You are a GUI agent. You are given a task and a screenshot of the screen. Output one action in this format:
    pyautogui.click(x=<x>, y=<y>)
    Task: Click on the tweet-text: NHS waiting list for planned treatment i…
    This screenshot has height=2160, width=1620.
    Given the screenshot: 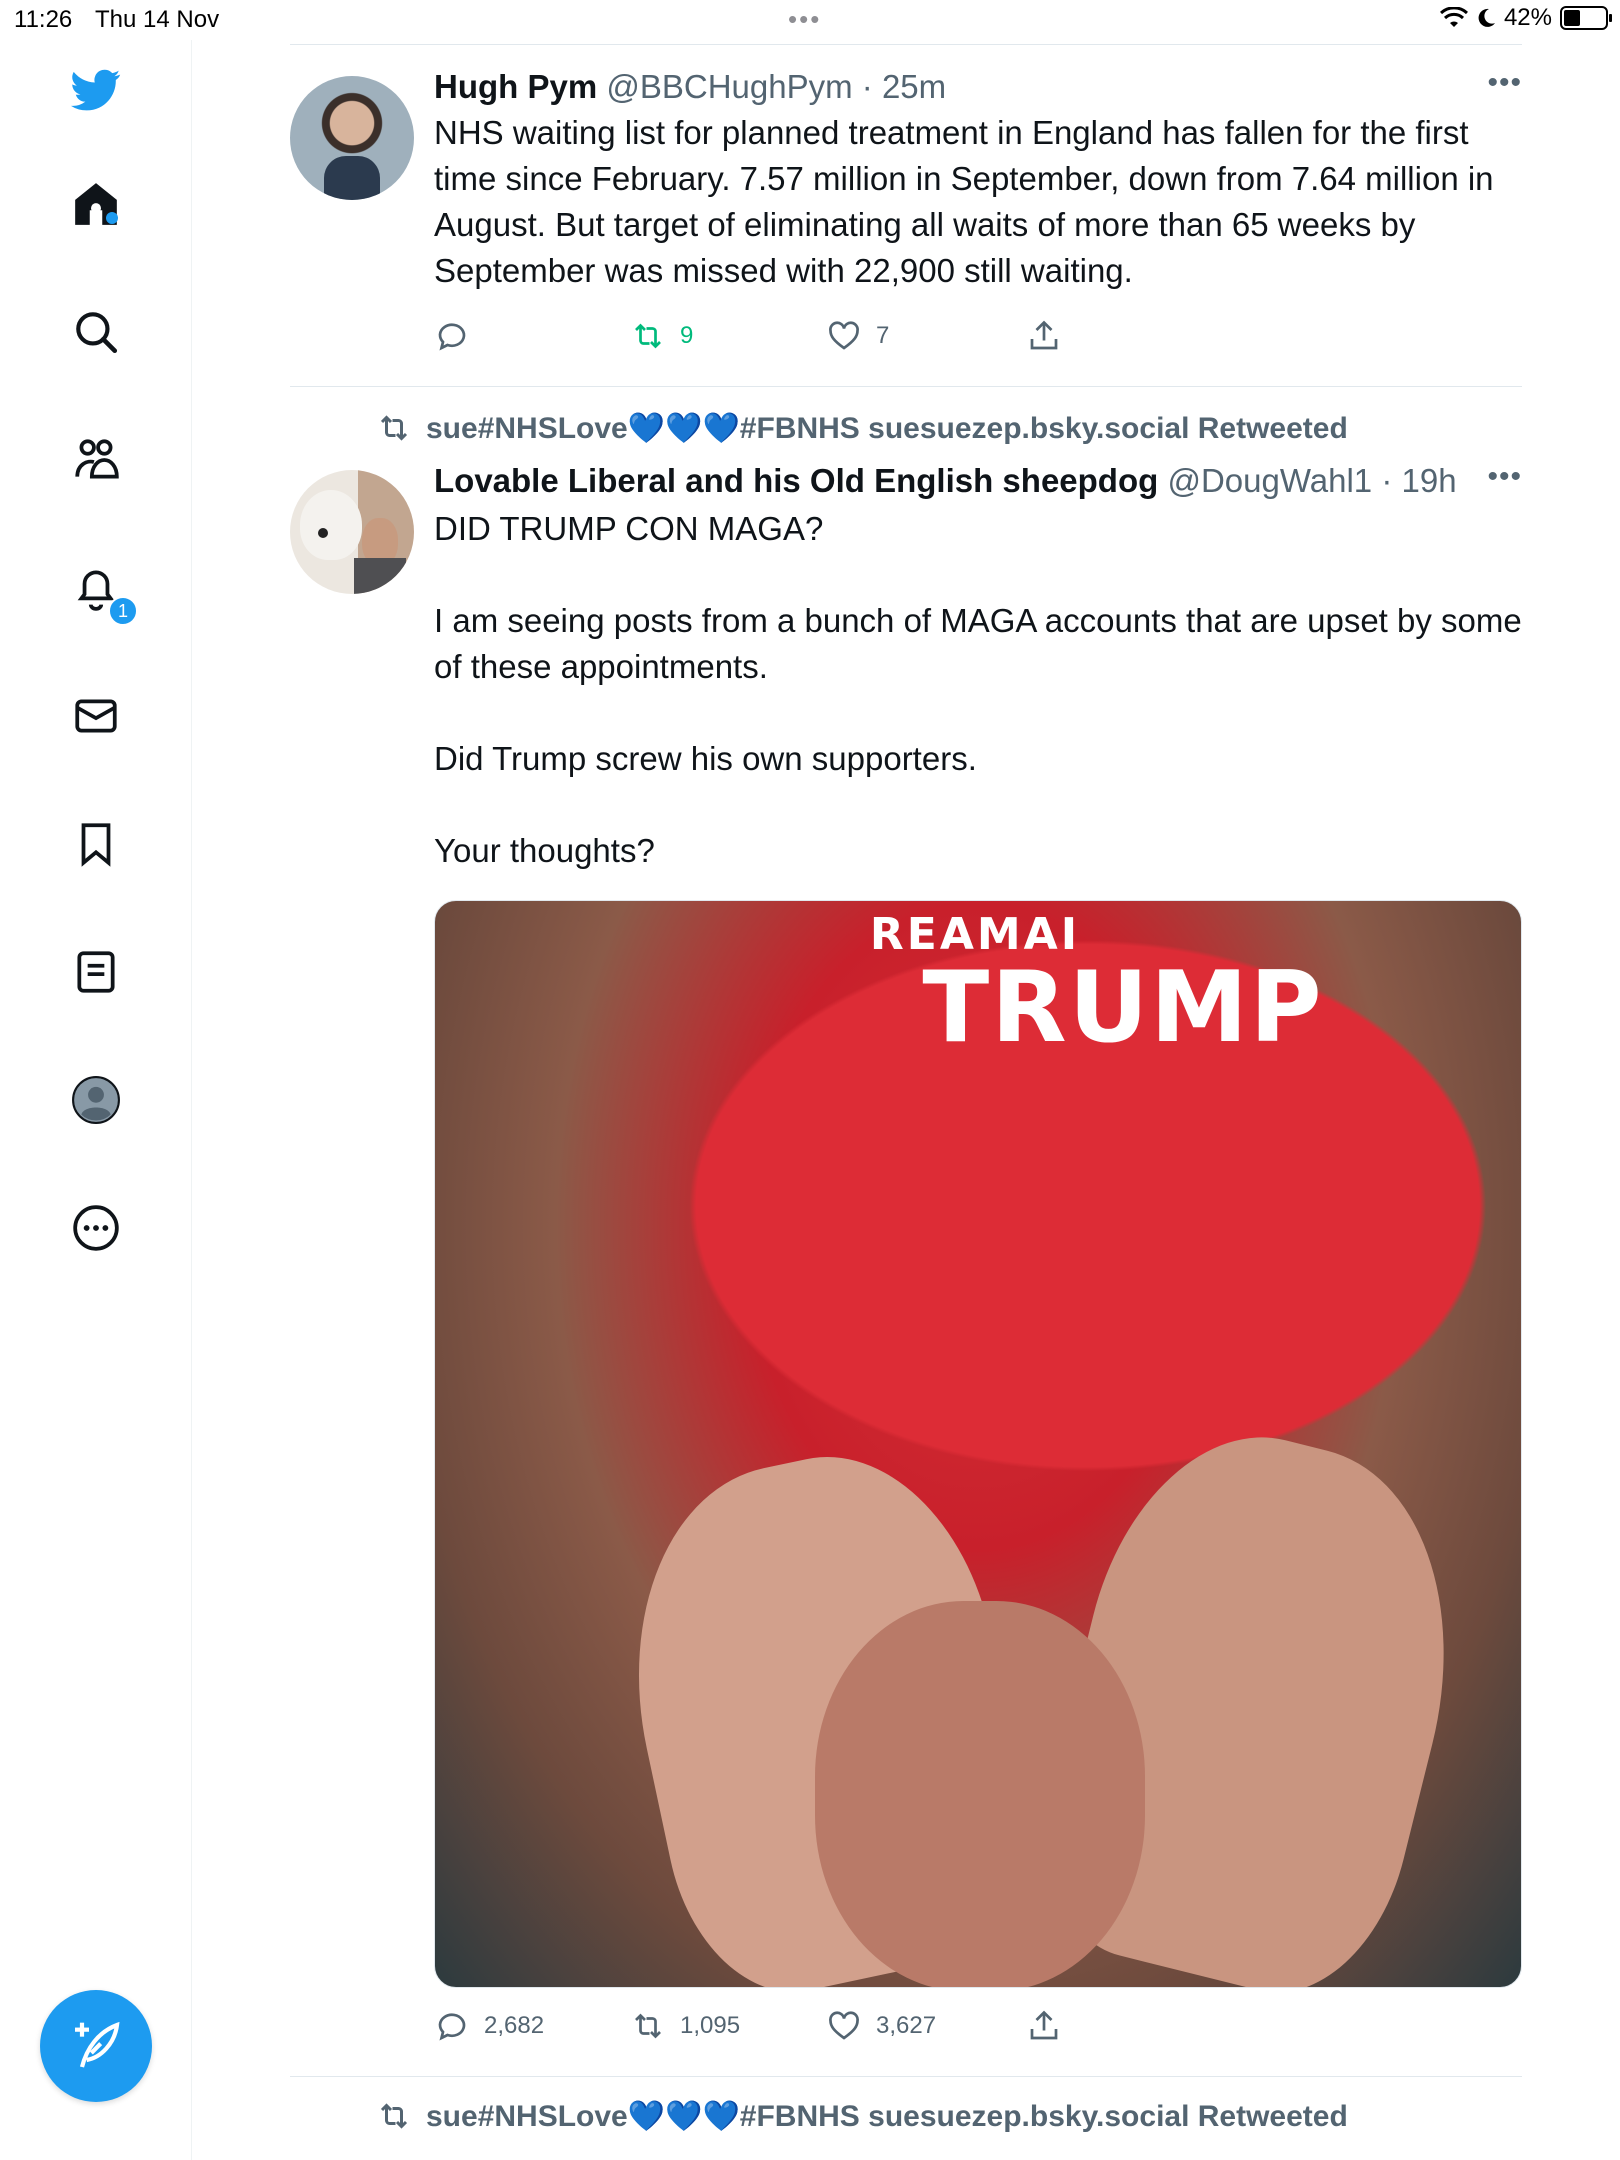 What is the action you would take?
    pyautogui.click(x=964, y=201)
    